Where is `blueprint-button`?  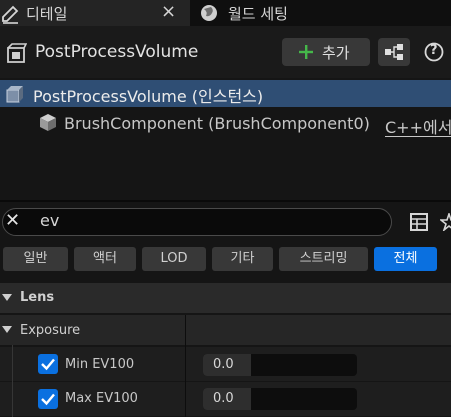
blueprint-button is located at coordinates (394, 52).